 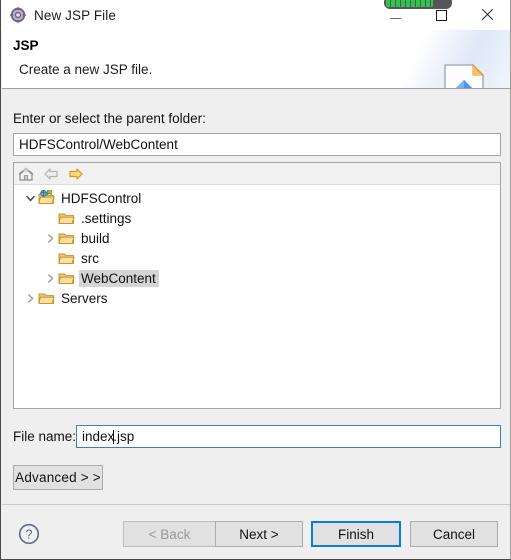 I want to click on parent-folder-input: HDFSControl/WebContent, so click(x=257, y=144).